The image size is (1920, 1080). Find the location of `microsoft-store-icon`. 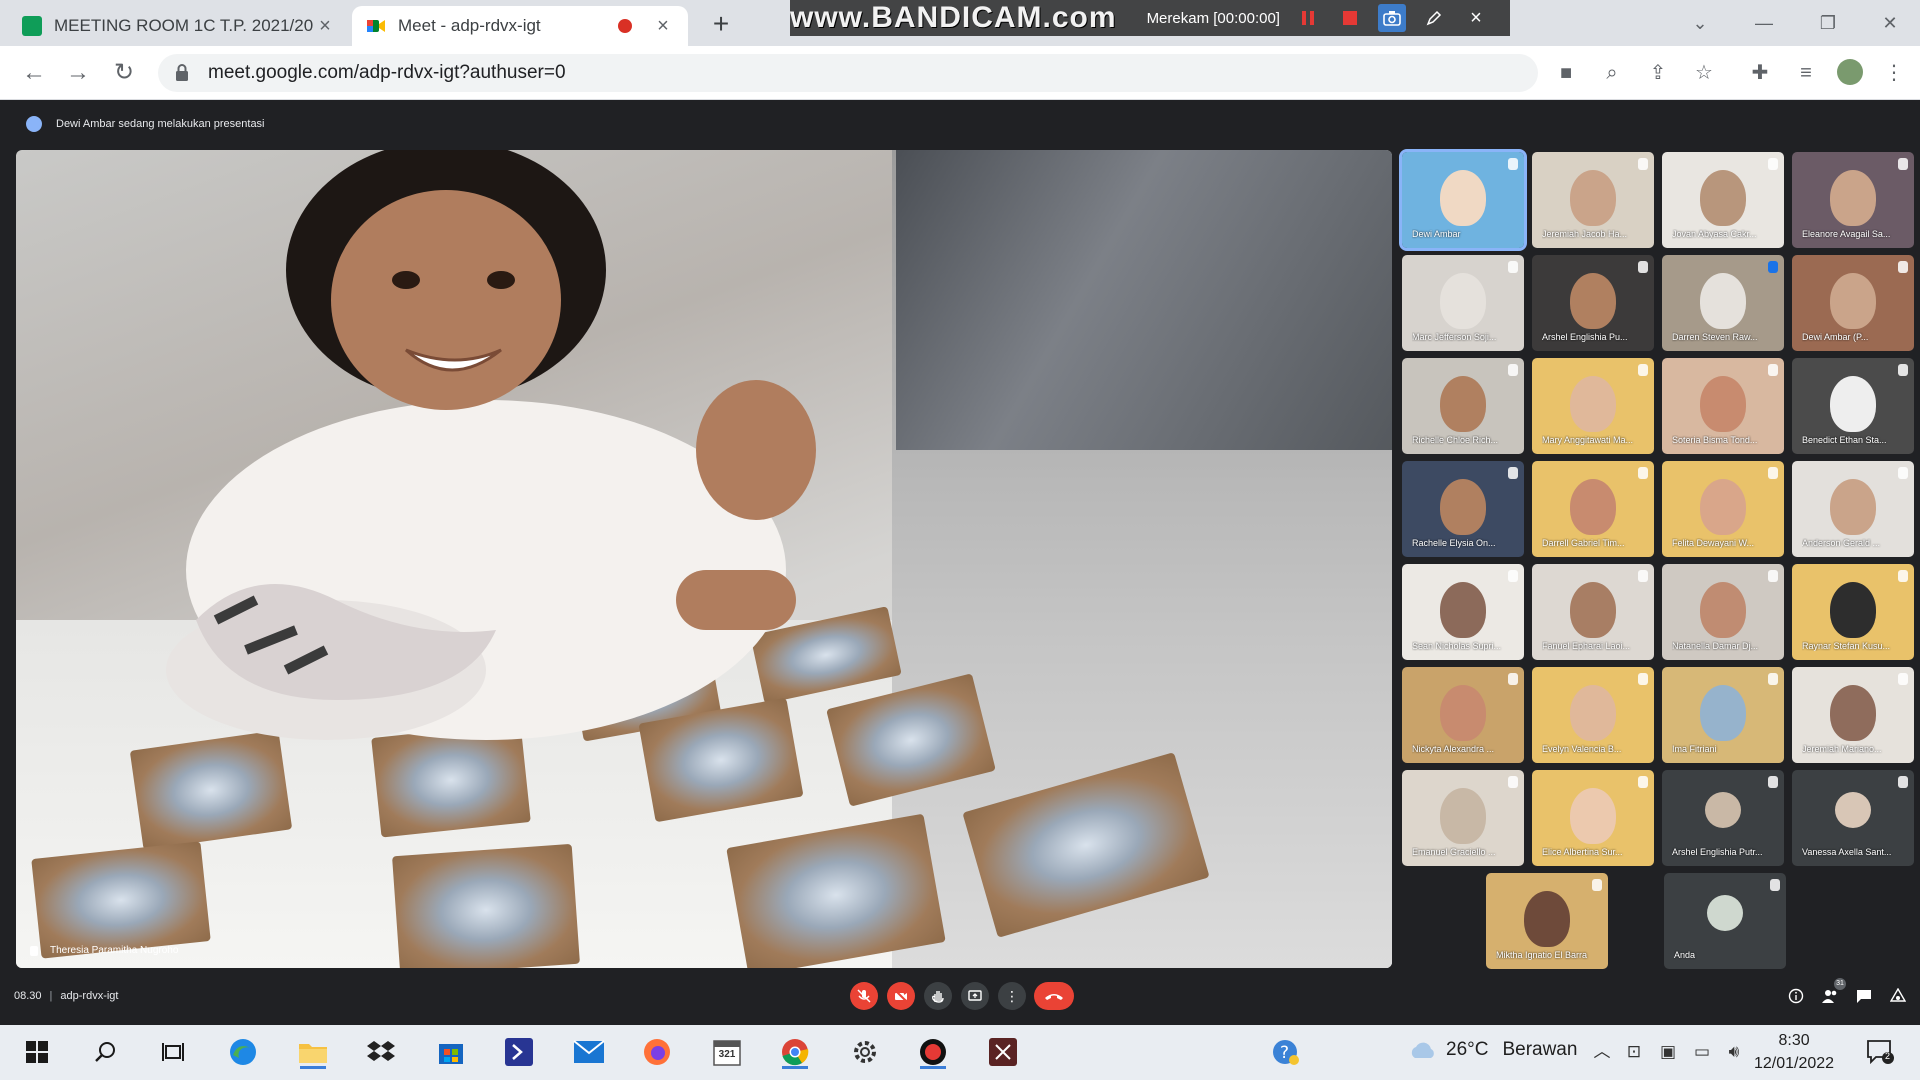

microsoft-store-icon is located at coordinates (451, 1052).